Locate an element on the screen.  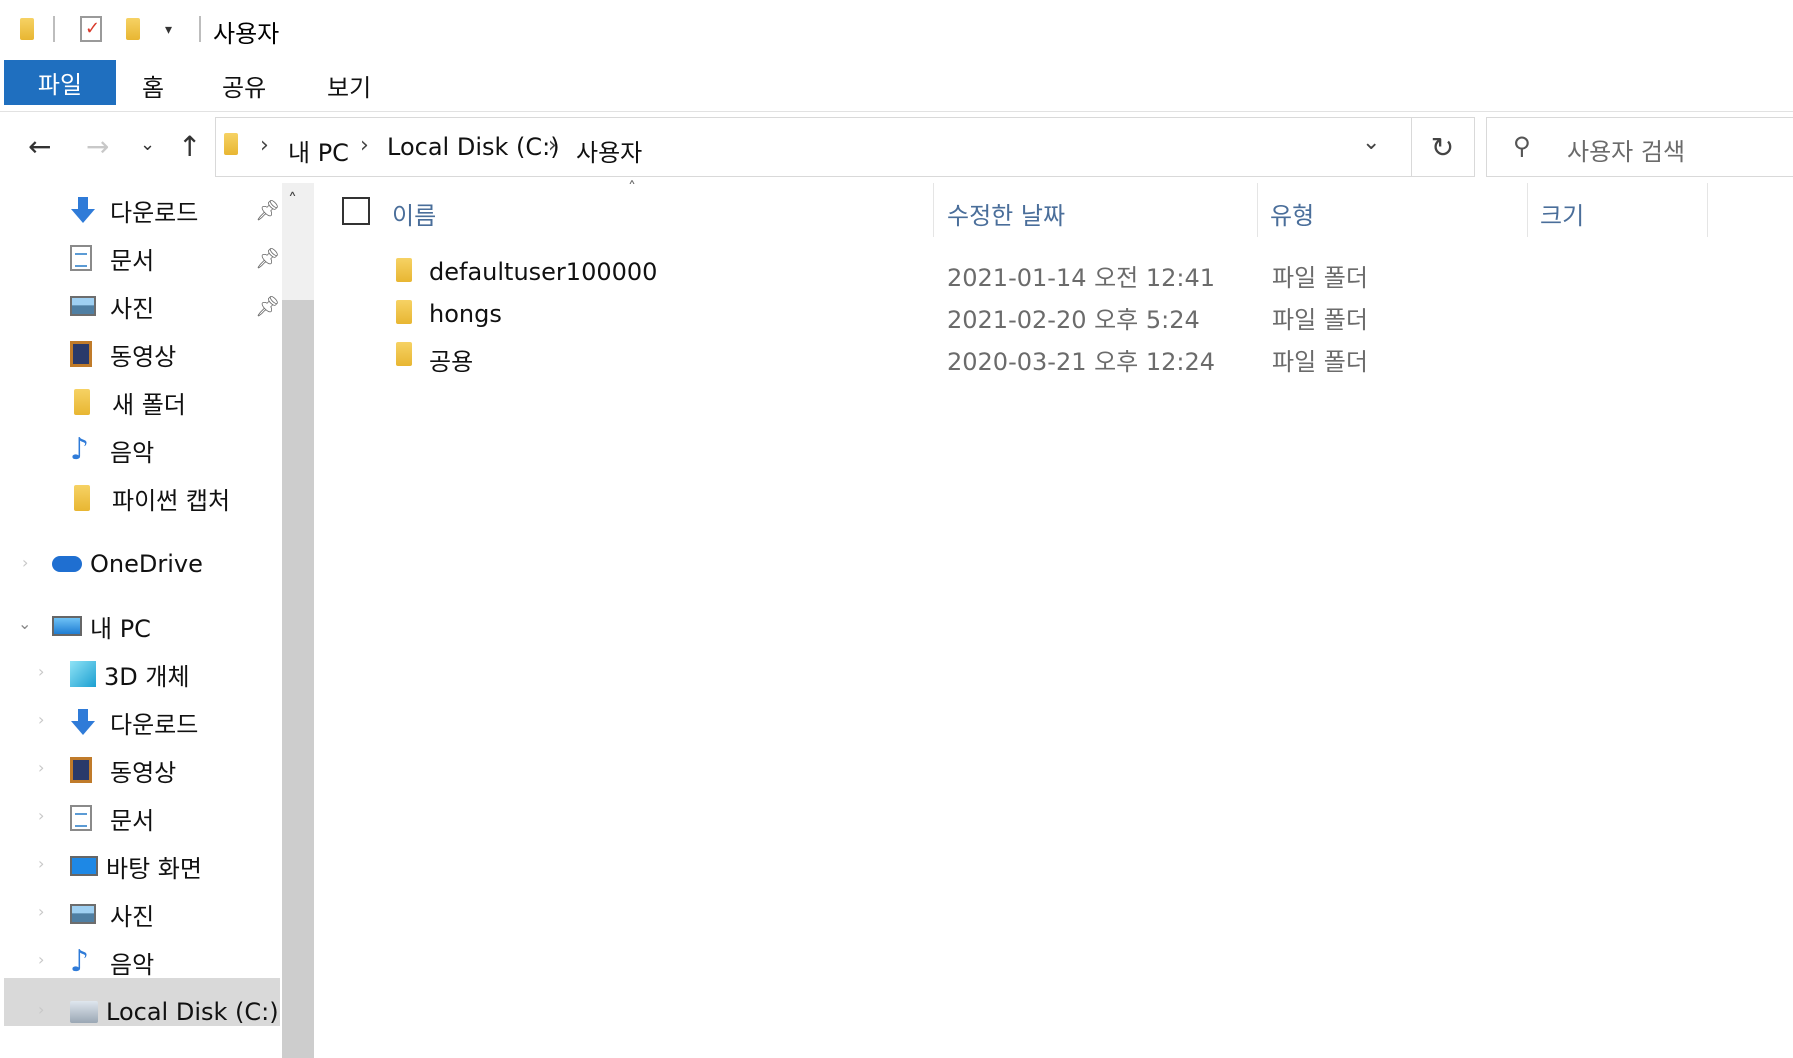
sidebar-item-label: 내 PC is located at coordinates (120, 628).